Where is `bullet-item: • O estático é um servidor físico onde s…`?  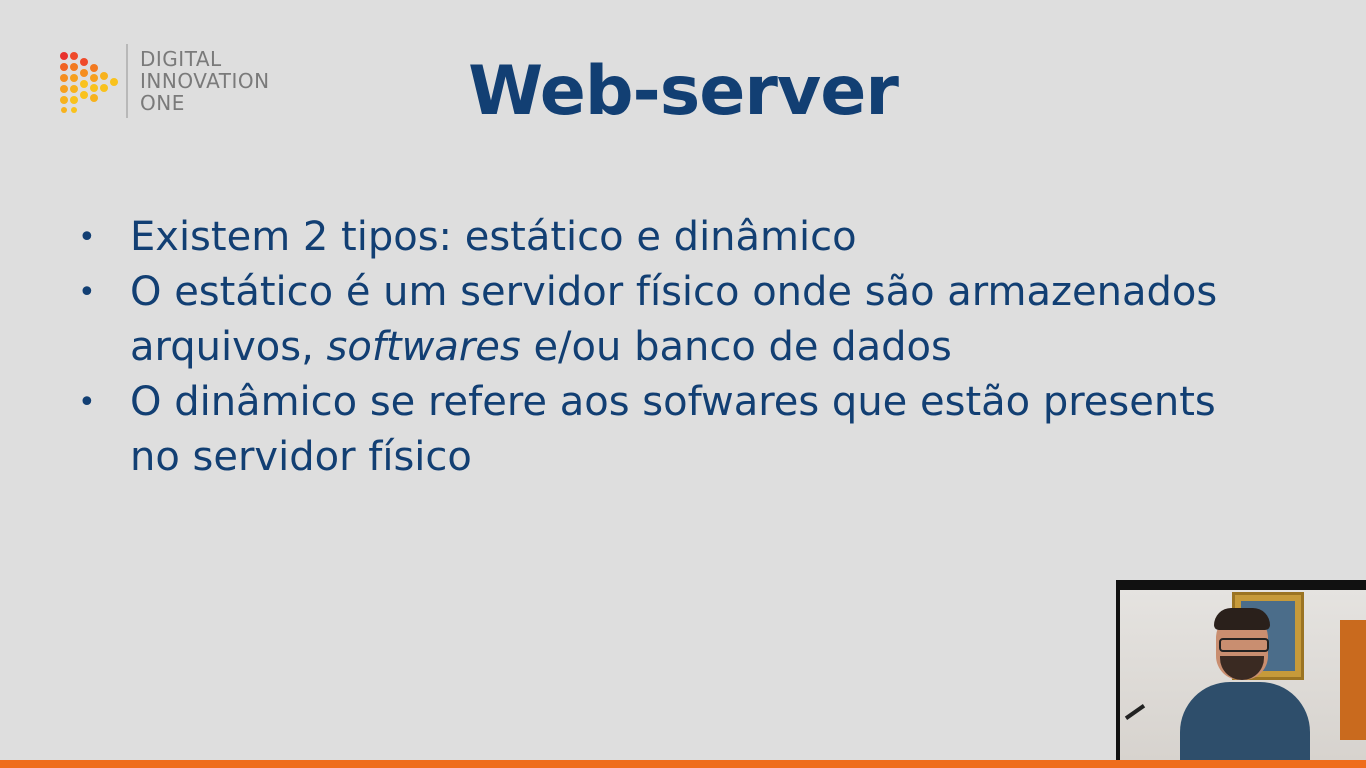
bullet-item: • O estático é um servidor físico onde s… is located at coordinates (668, 320).